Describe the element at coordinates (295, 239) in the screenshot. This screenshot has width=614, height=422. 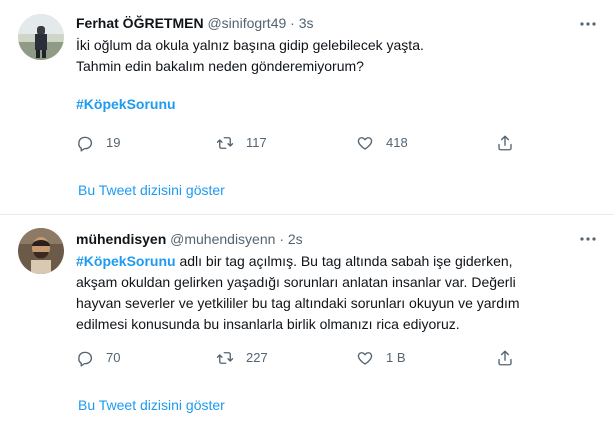
I see `timestamp: 2s` at that location.